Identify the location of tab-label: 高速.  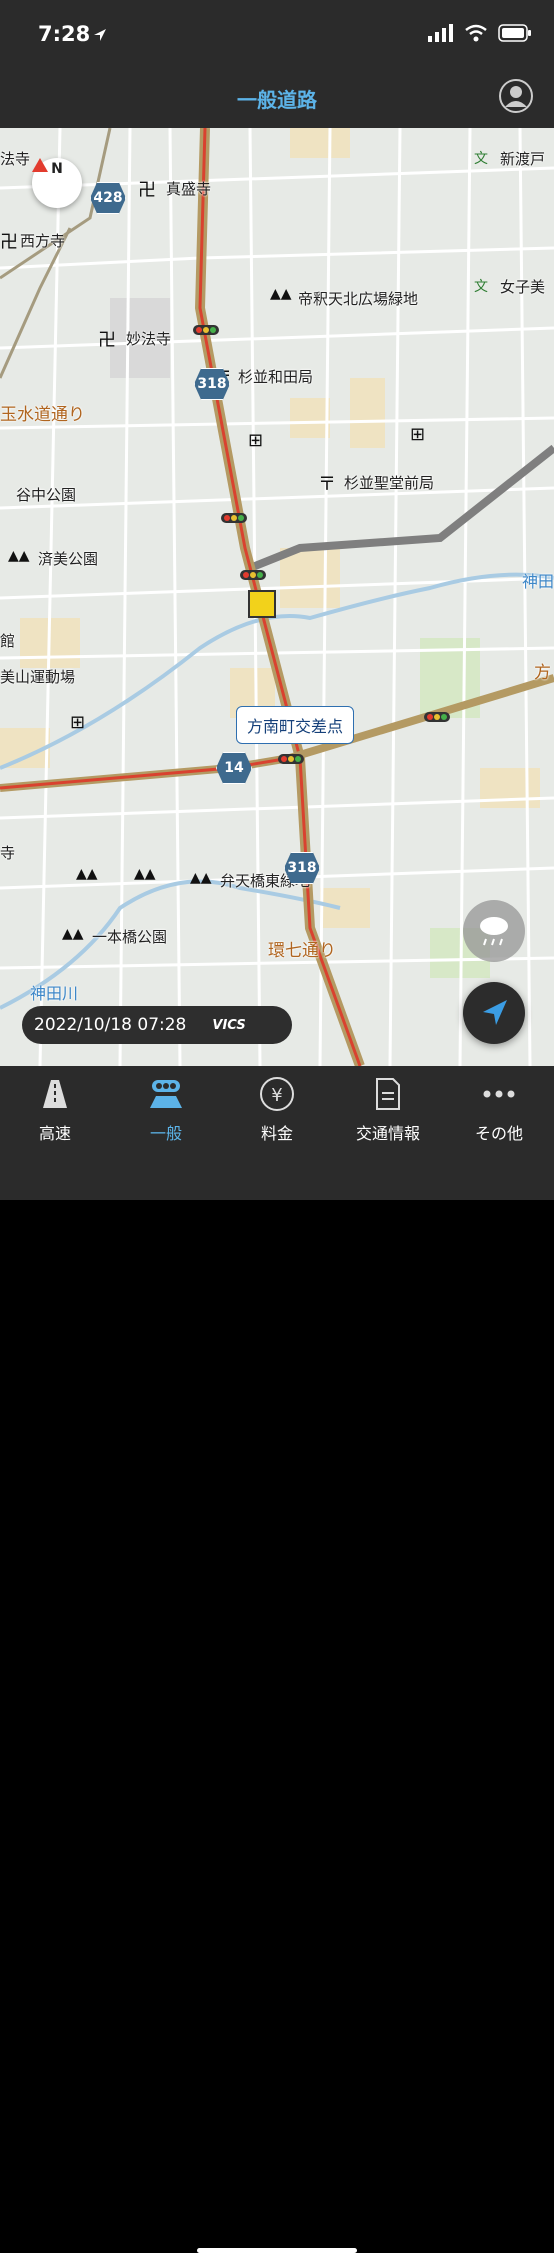
(54, 1133).